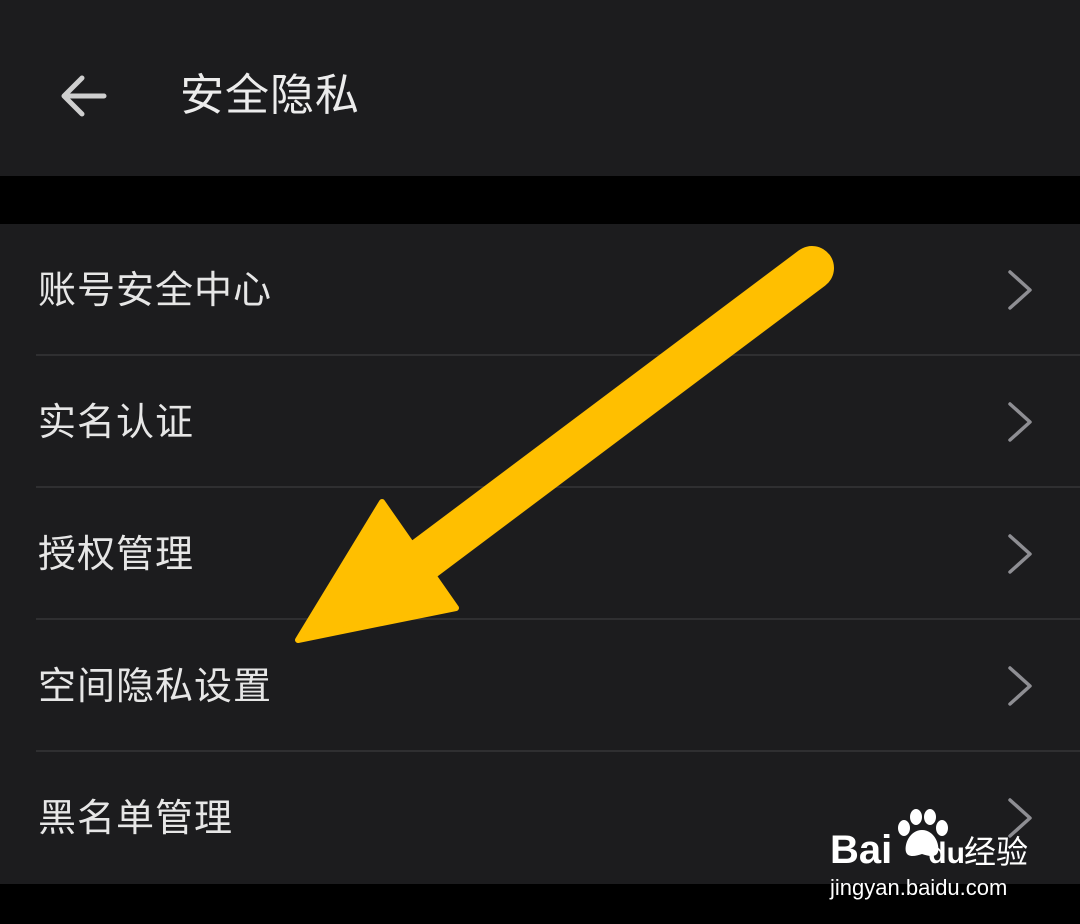 The height and width of the screenshot is (924, 1080). Describe the element at coordinates (996, 852) in the screenshot. I see `watermark-product: 经验` at that location.